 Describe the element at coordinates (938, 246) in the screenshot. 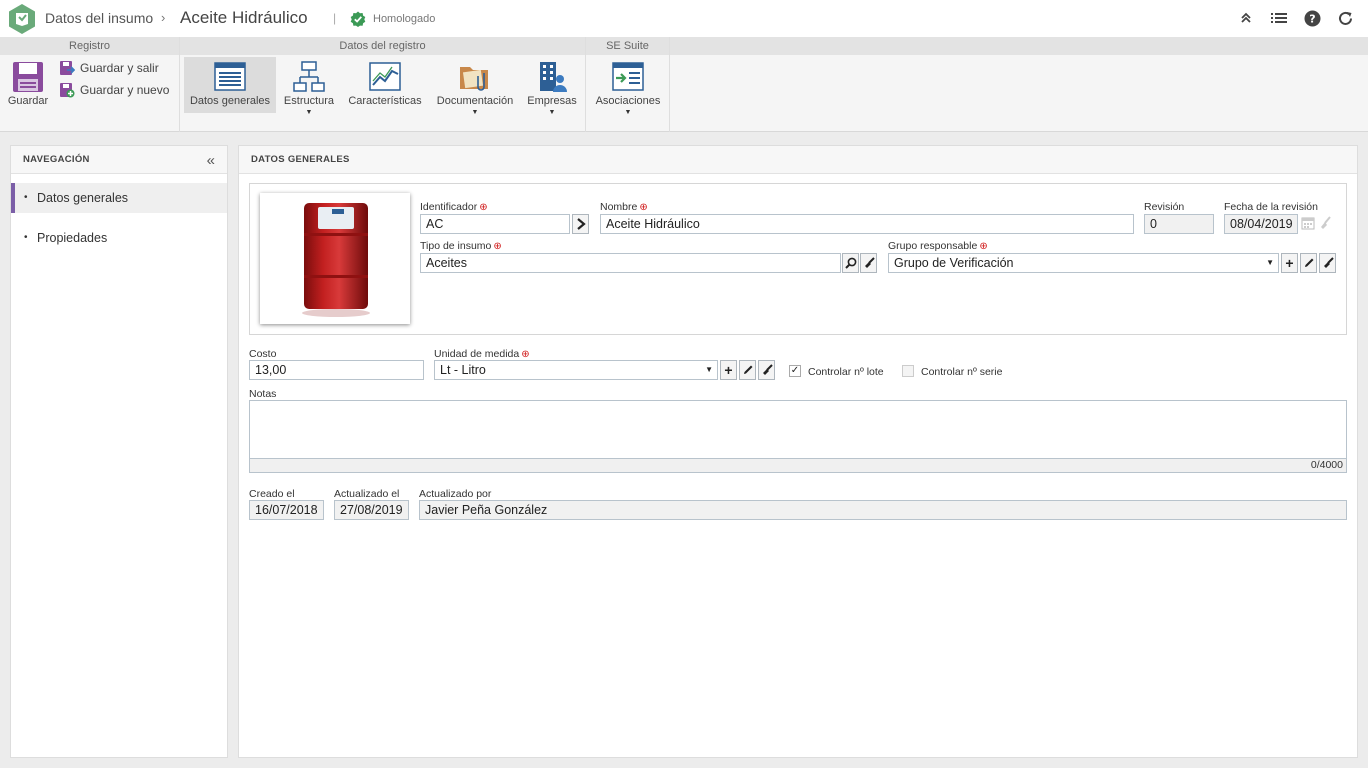

I see `grupo-responsable-label: Grupo responsable ⊕` at that location.